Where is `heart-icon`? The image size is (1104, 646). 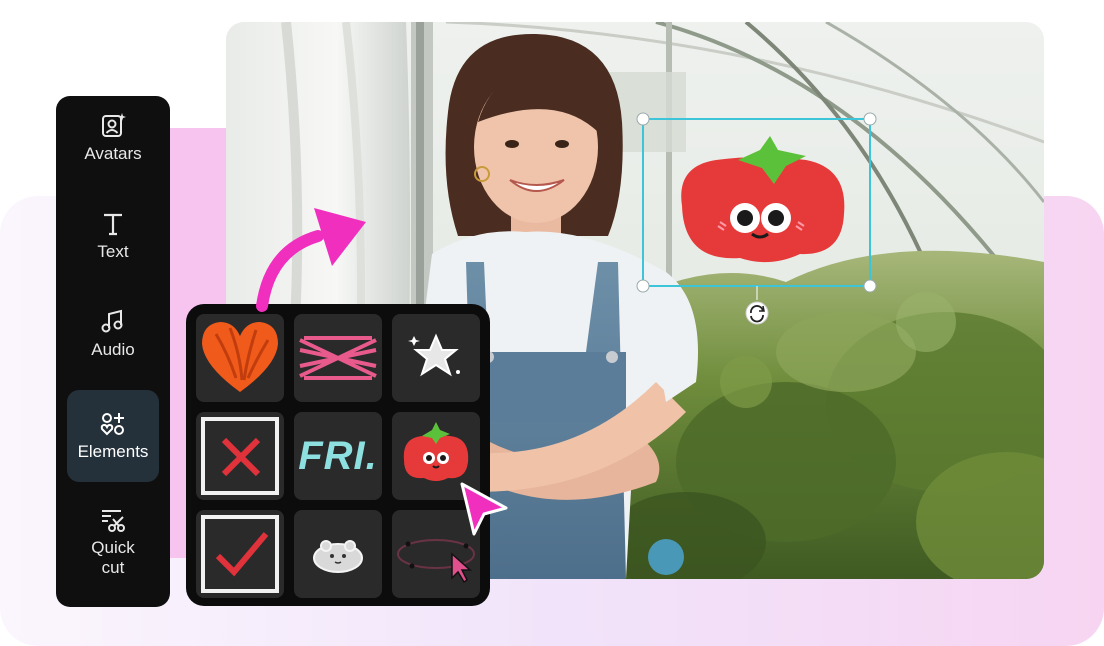 heart-icon is located at coordinates (240, 357).